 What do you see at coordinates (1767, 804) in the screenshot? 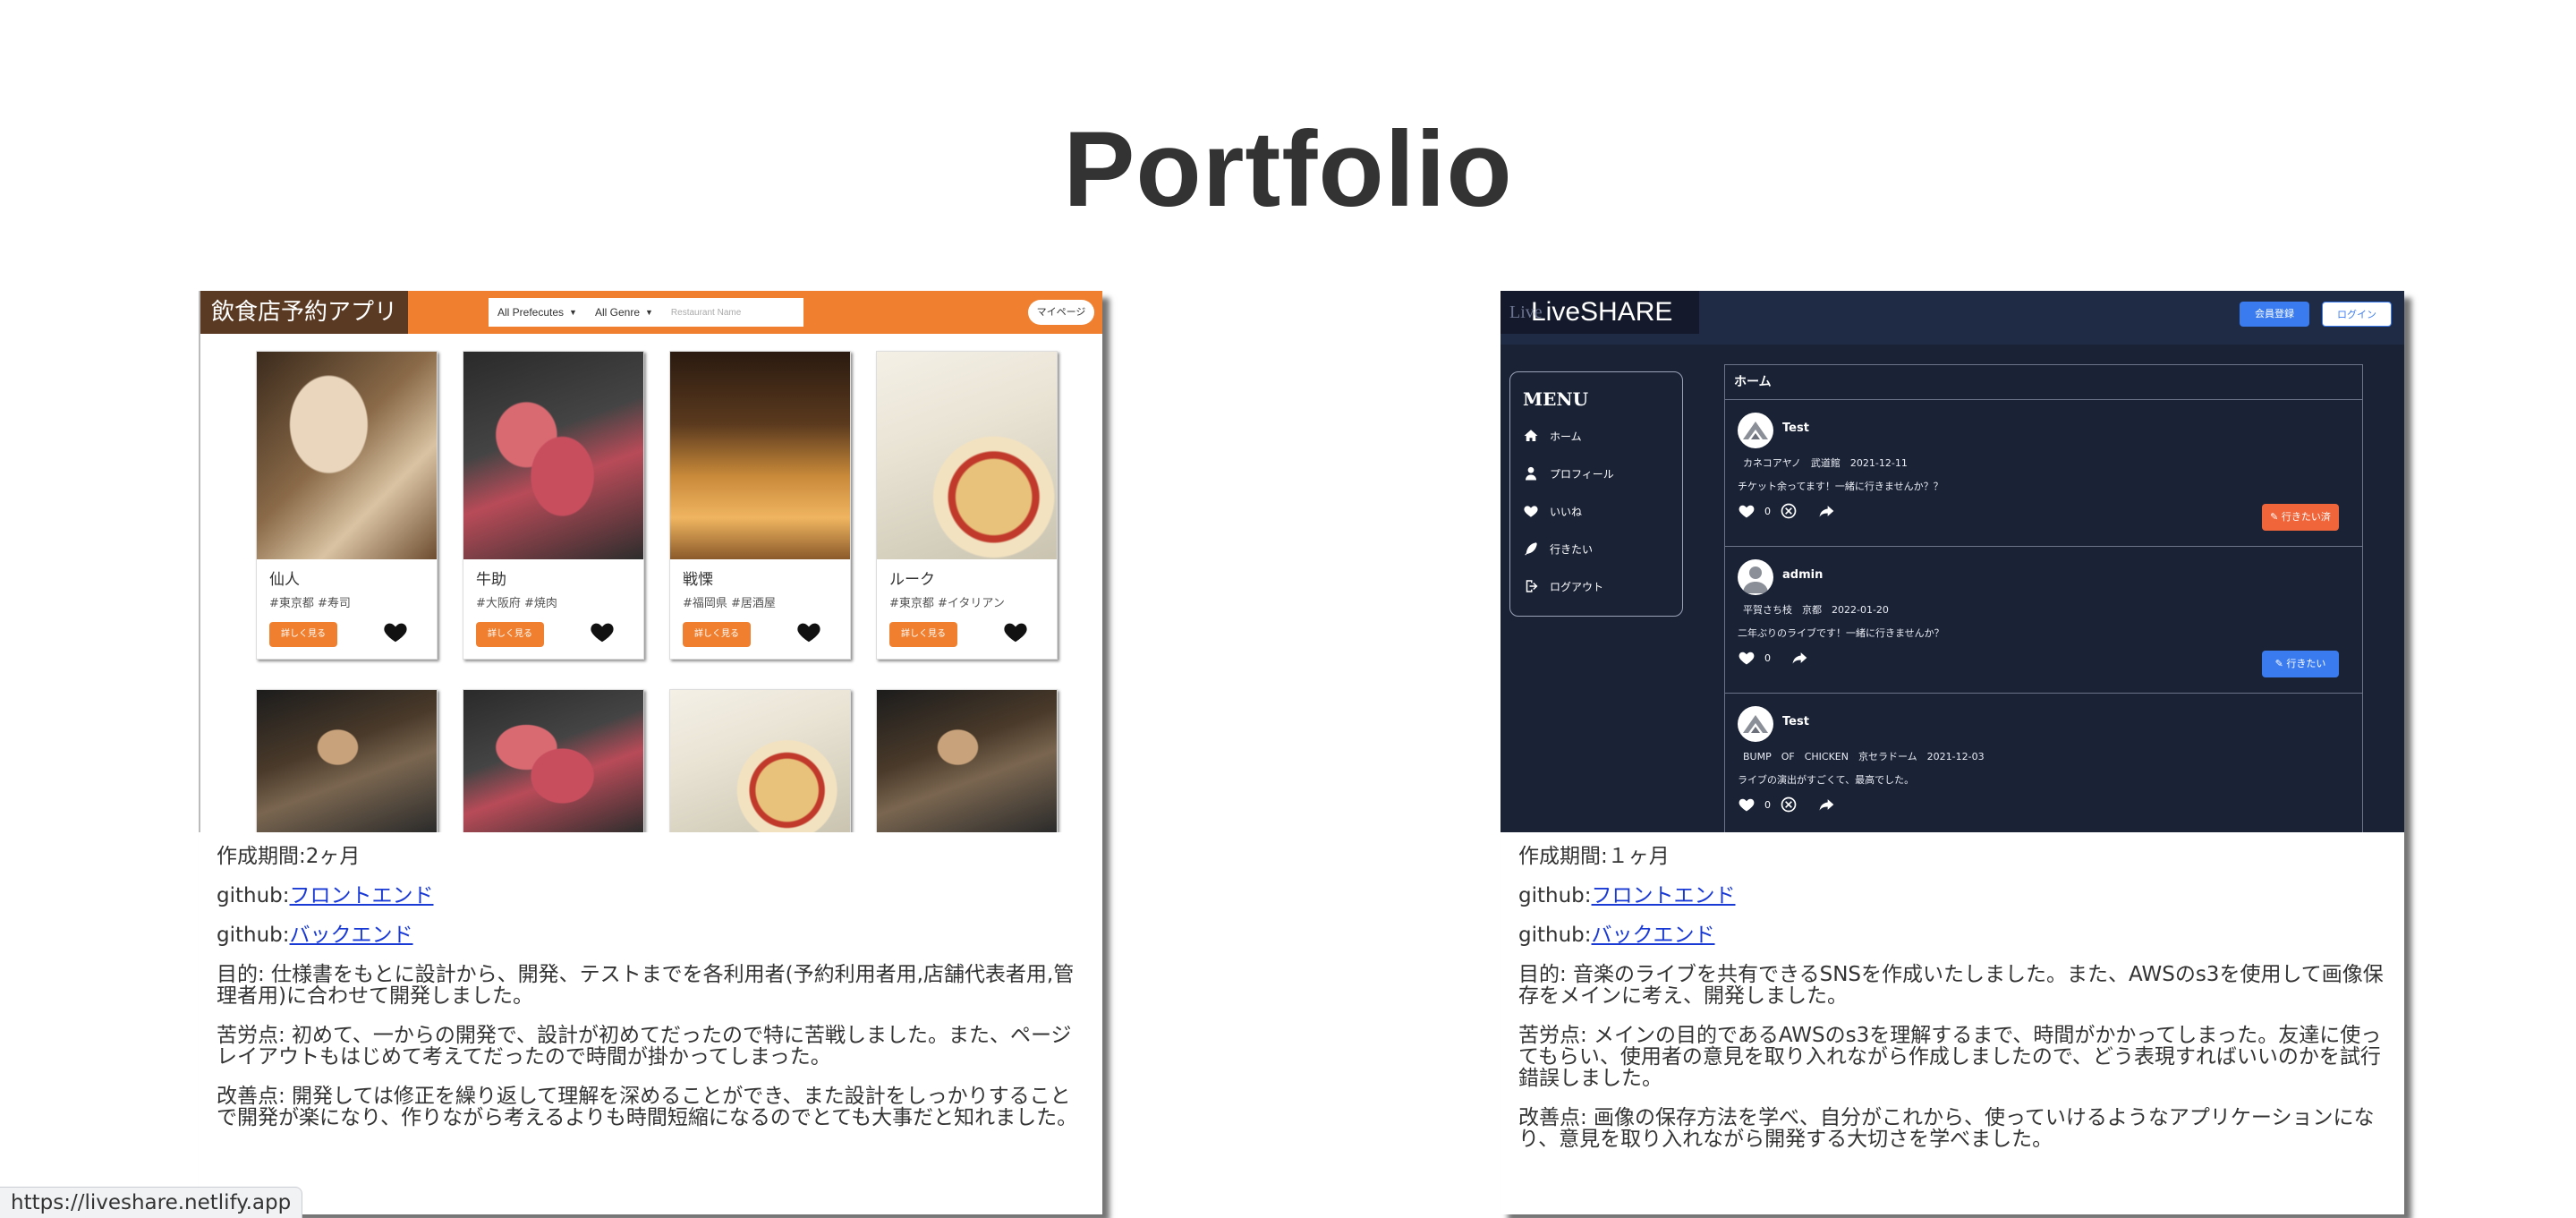
I see `like-count: 0` at bounding box center [1767, 804].